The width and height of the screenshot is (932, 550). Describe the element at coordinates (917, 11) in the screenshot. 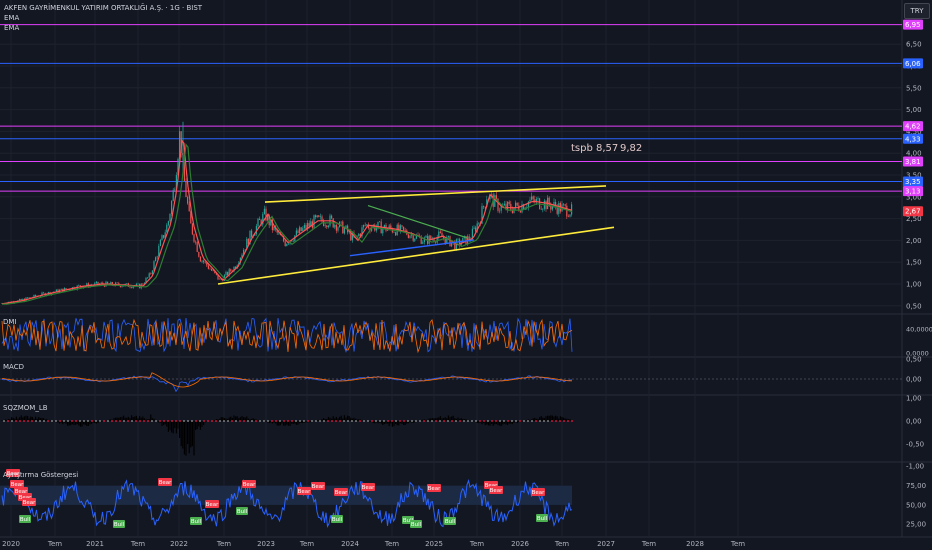

I see `currency-button: TRY` at that location.